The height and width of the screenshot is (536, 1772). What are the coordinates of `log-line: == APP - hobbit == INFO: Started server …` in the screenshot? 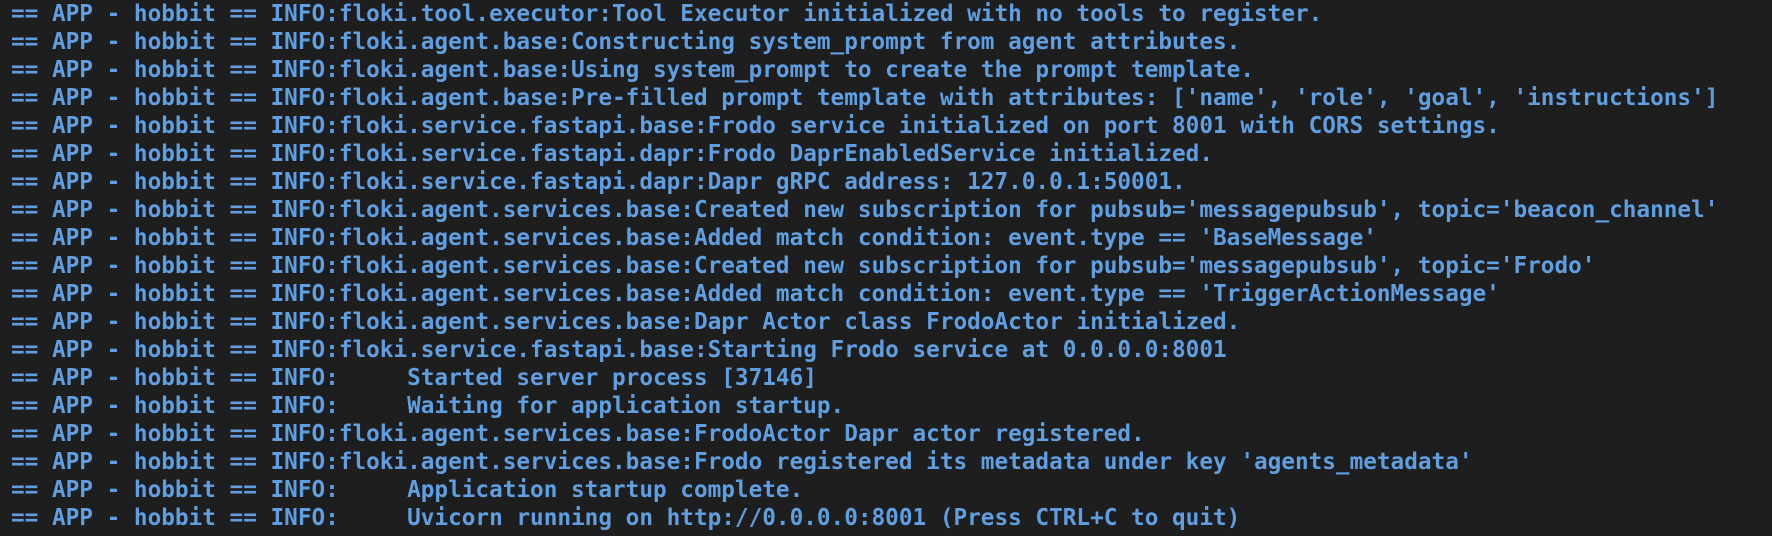 It's located at (414, 378).